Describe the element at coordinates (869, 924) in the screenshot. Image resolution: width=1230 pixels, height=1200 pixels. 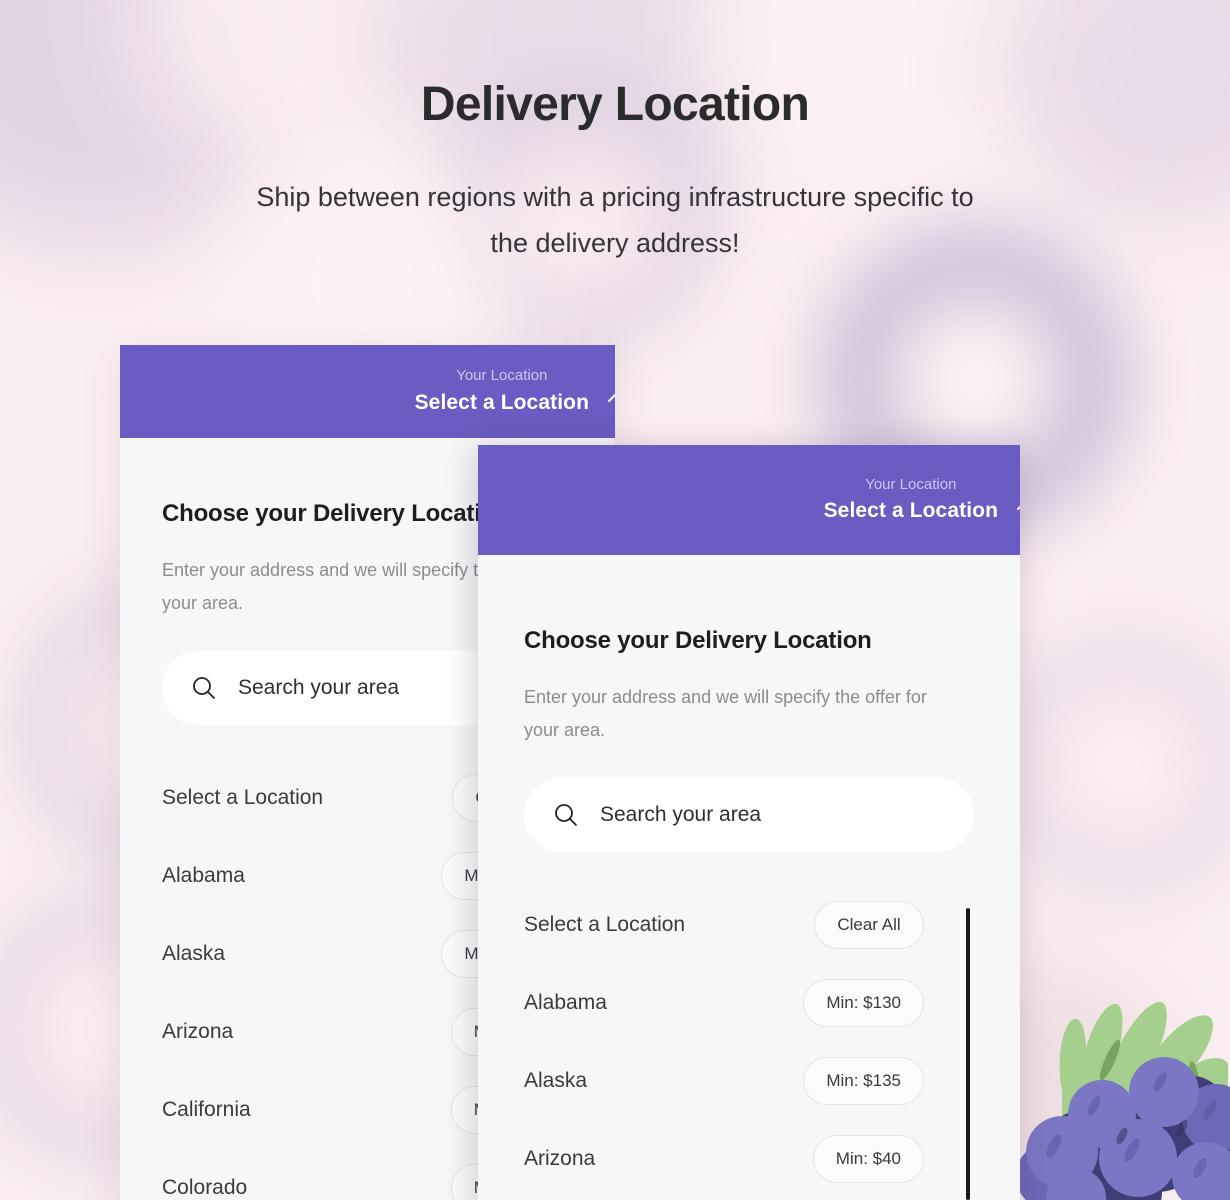
I see `clear-all-button: Clear All` at that location.